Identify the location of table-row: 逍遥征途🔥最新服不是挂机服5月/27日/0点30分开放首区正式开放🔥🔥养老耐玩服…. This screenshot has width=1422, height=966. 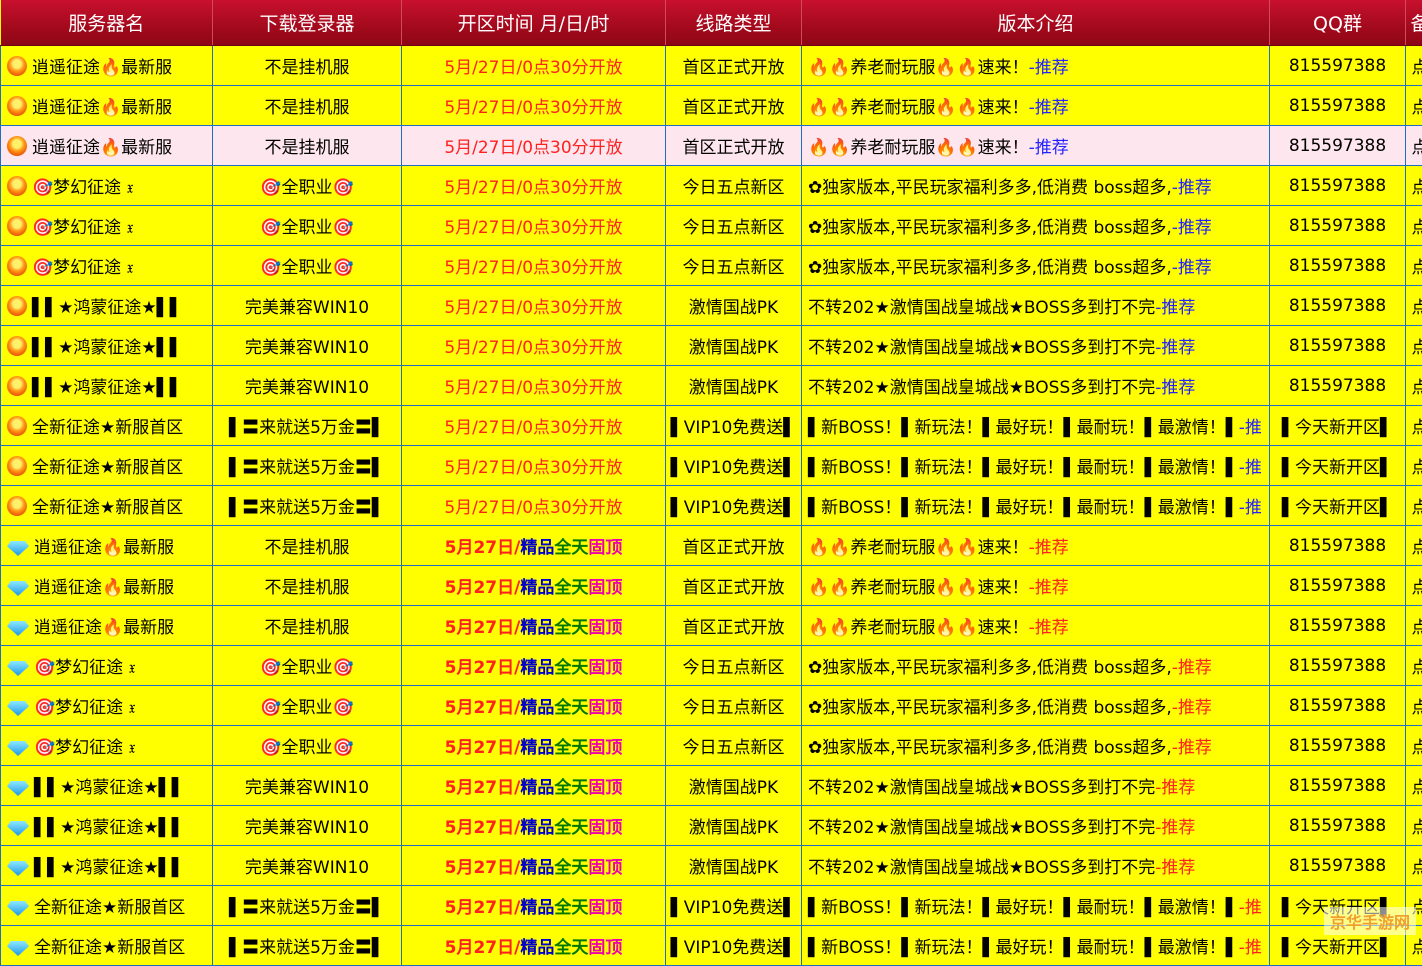
(711, 106).